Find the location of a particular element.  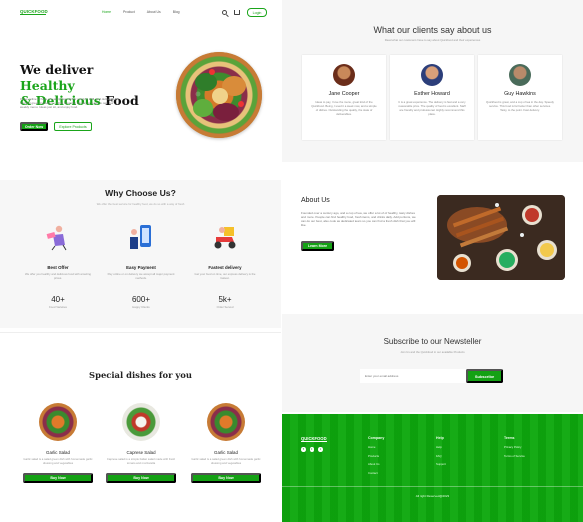

grilled-food-platter is located at coordinates (501, 237).